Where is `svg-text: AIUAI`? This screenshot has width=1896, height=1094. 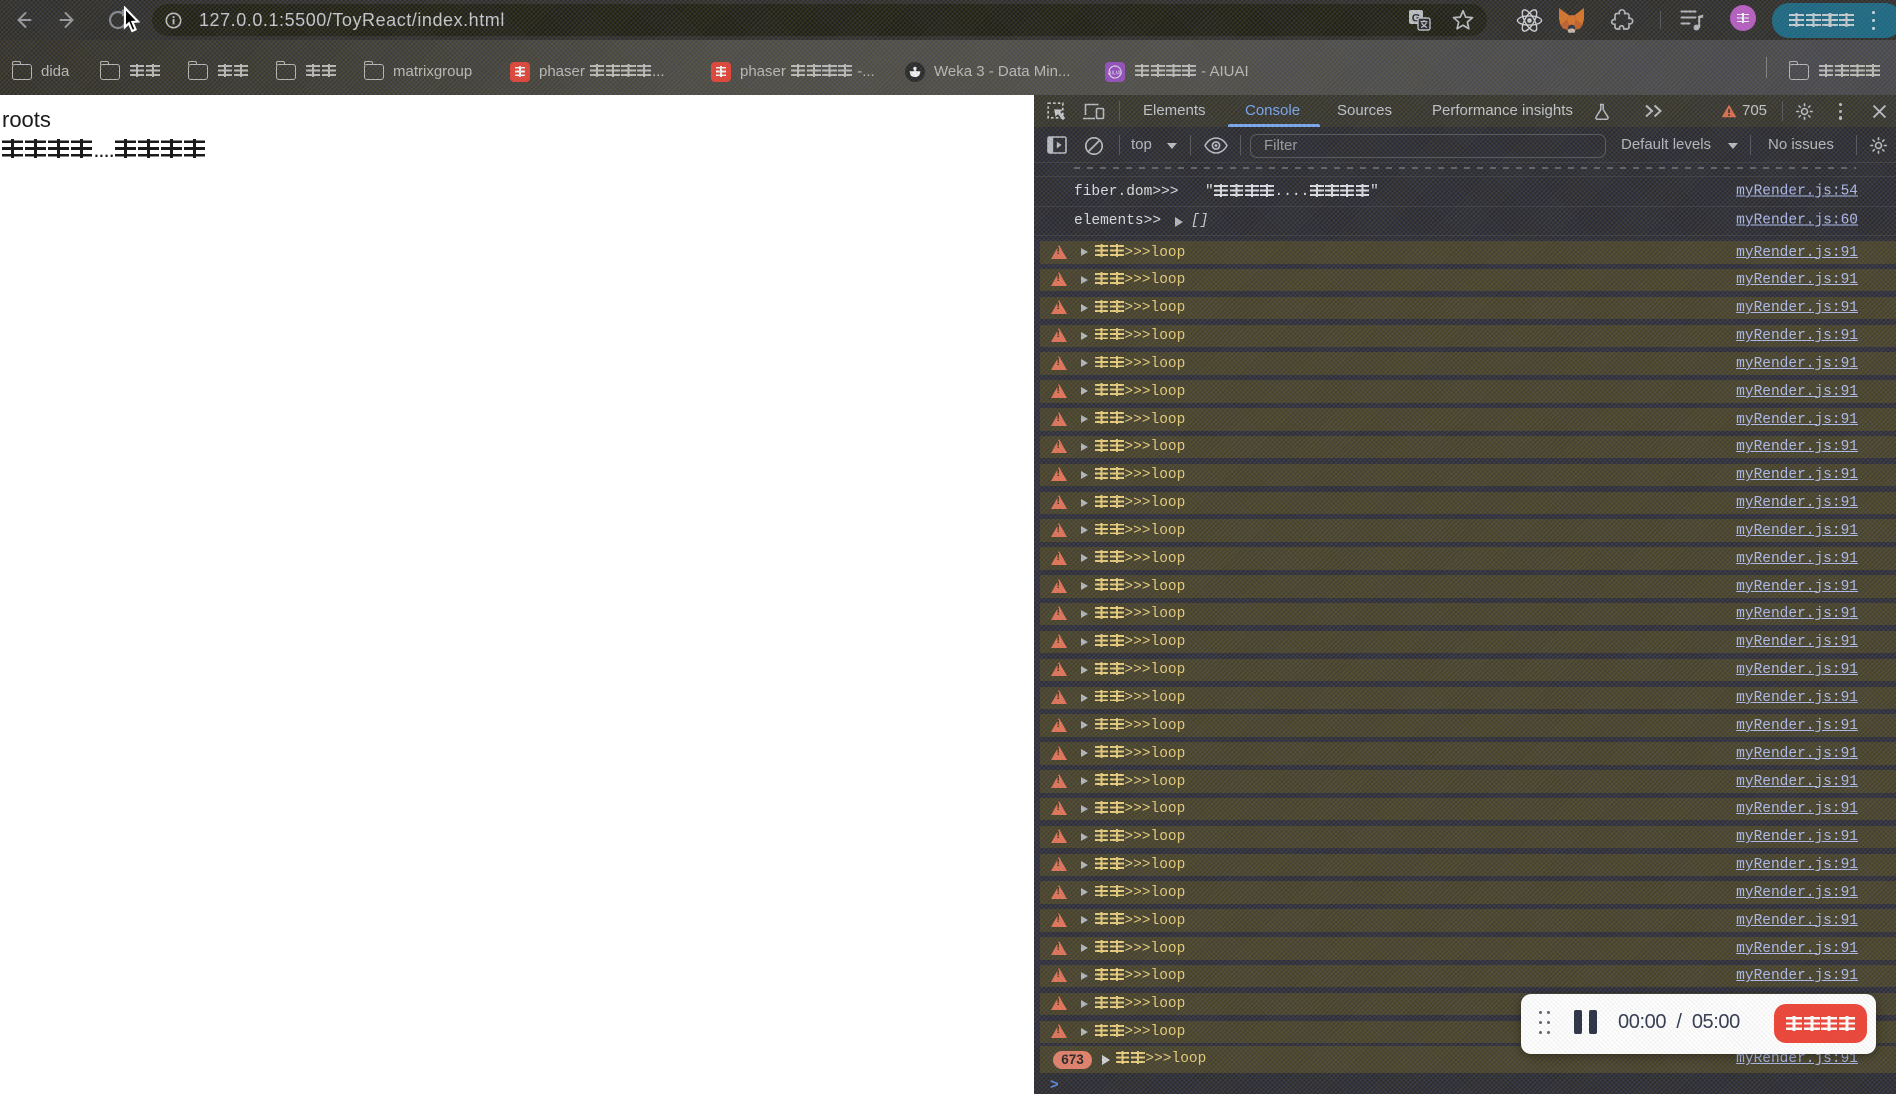 svg-text: AIUAI is located at coordinates (1115, 73).